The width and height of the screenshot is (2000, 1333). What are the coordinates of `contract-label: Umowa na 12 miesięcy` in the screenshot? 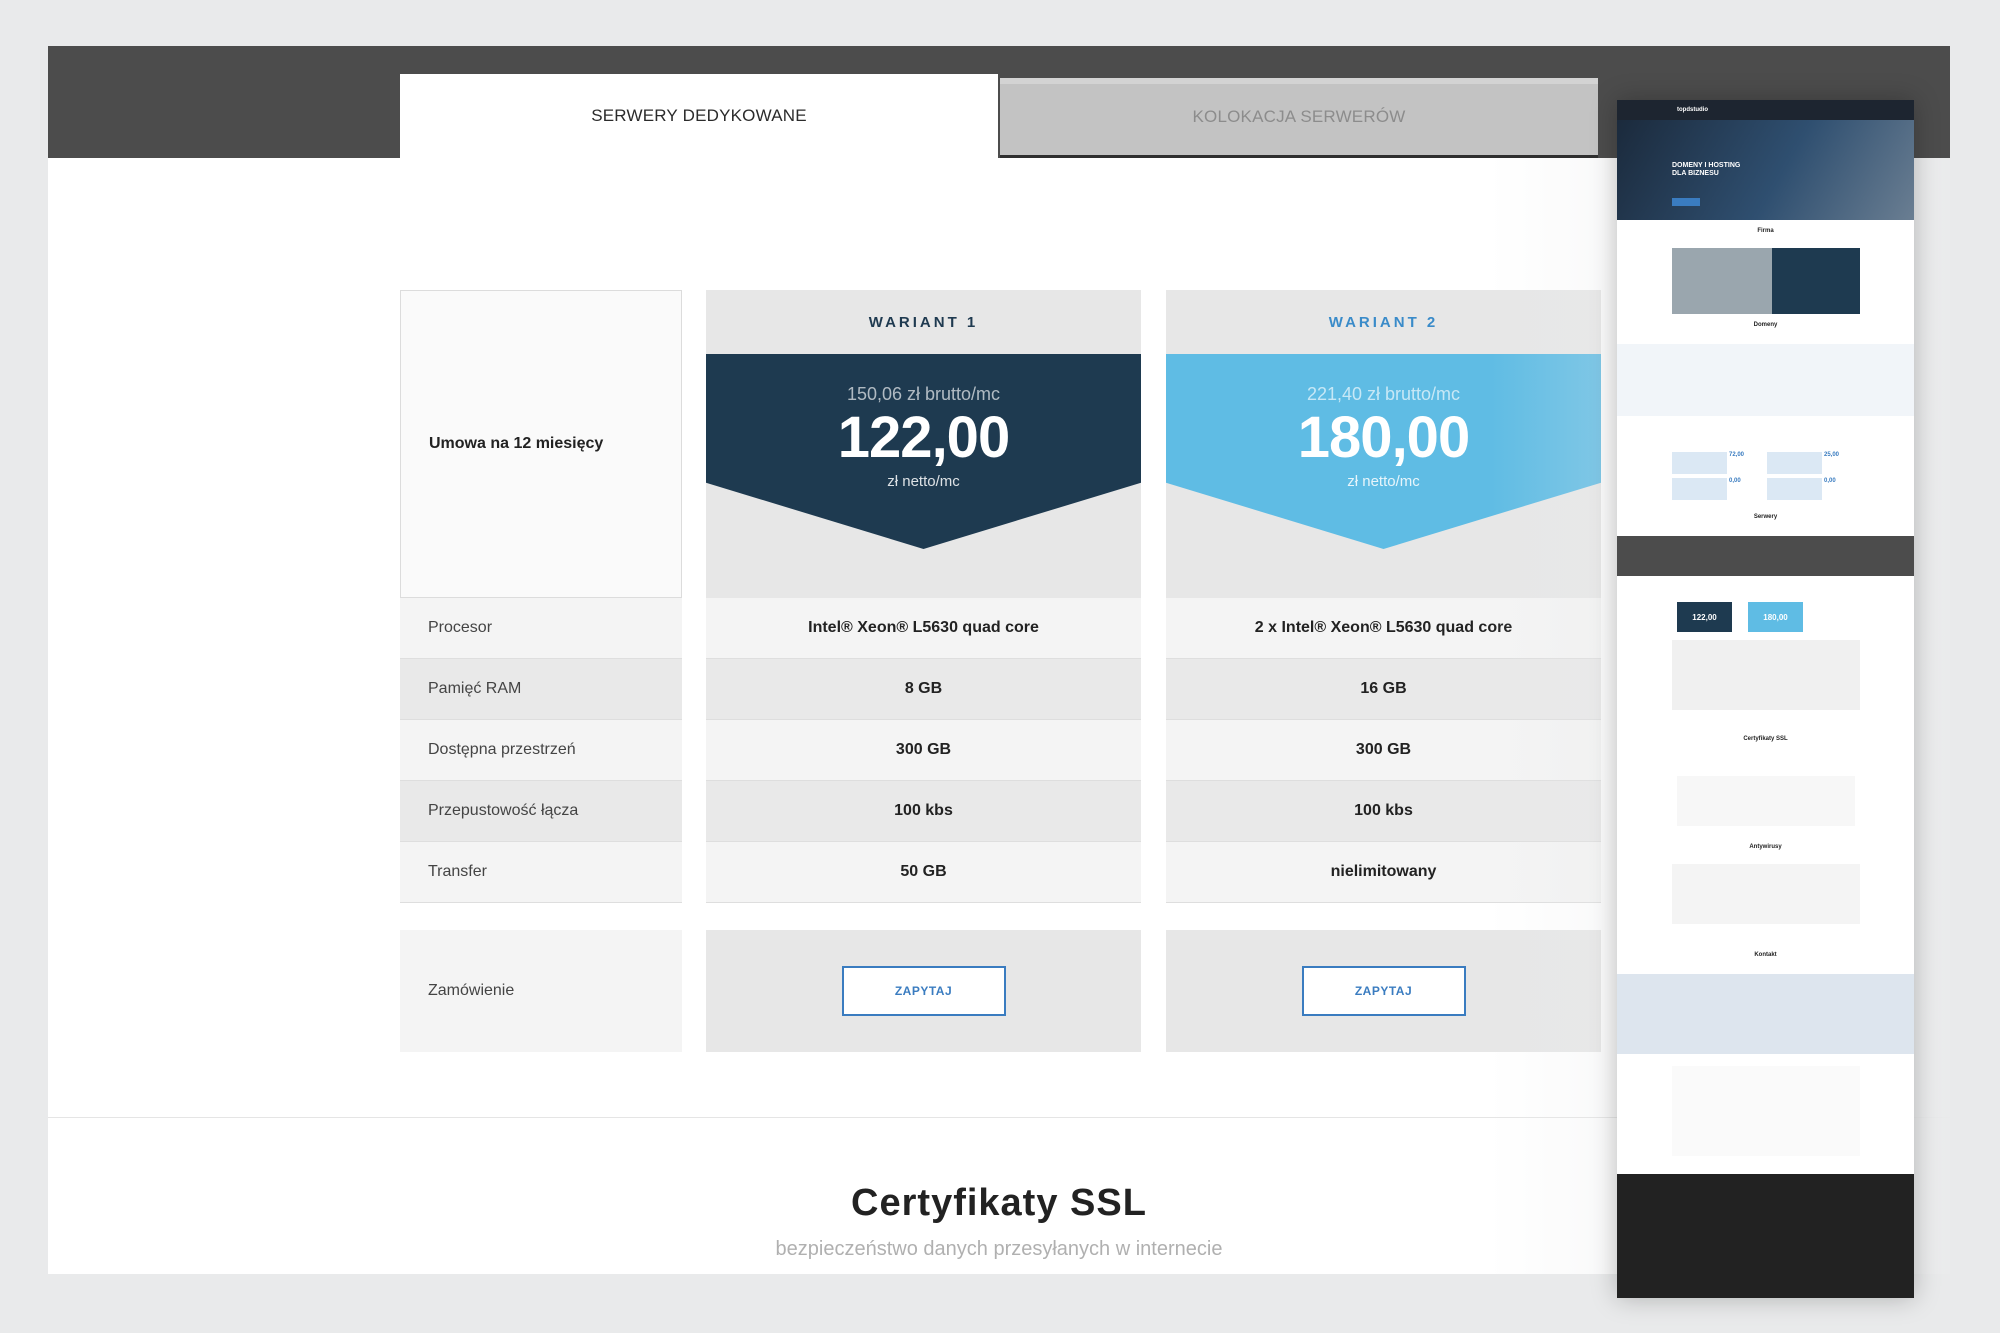 It's located at (541, 444).